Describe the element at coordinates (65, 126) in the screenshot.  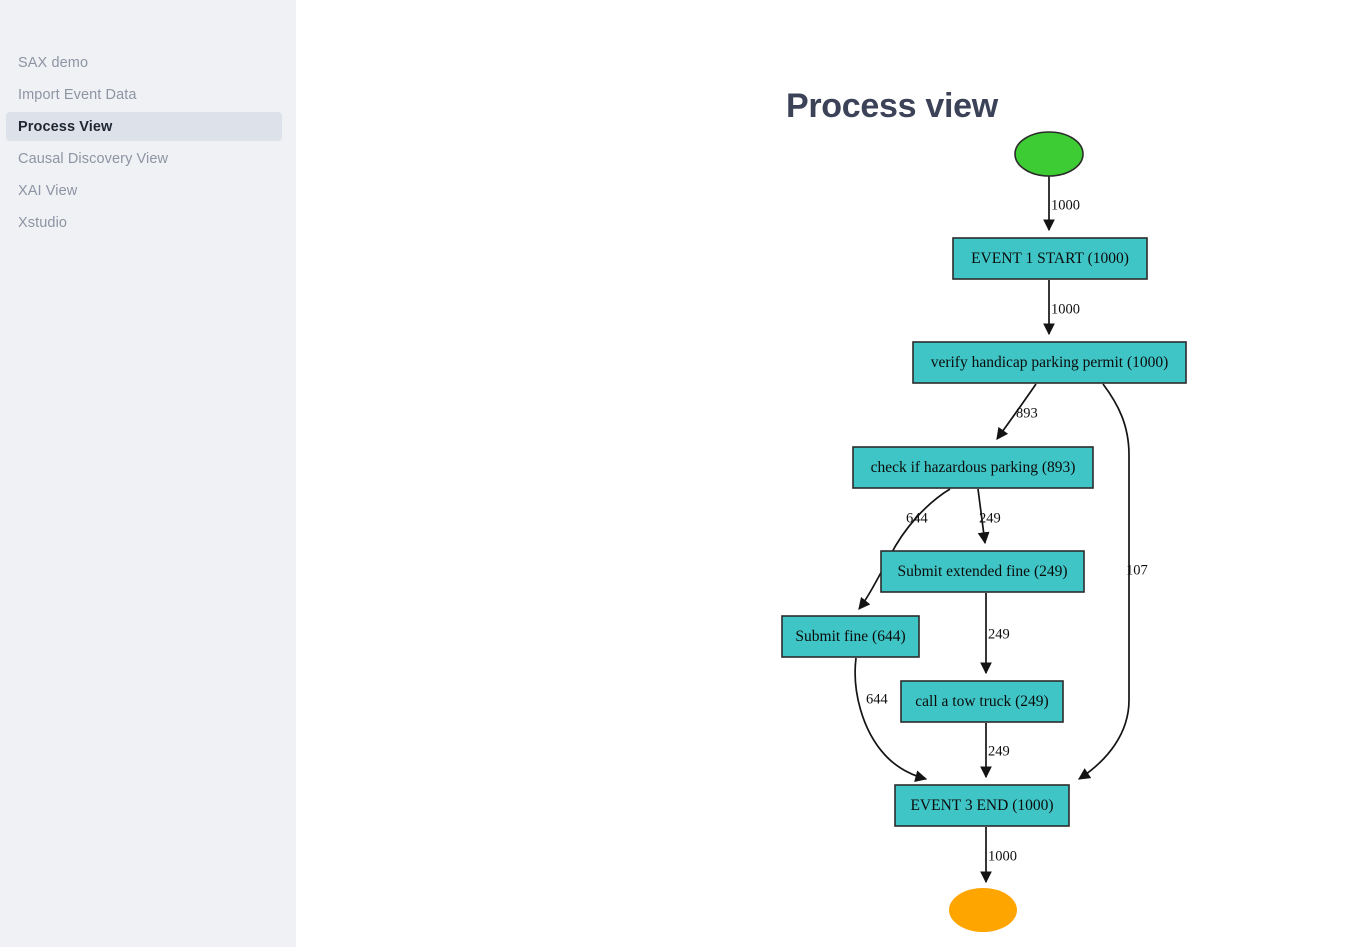
I see `sidebar-item-label: Process View` at that location.